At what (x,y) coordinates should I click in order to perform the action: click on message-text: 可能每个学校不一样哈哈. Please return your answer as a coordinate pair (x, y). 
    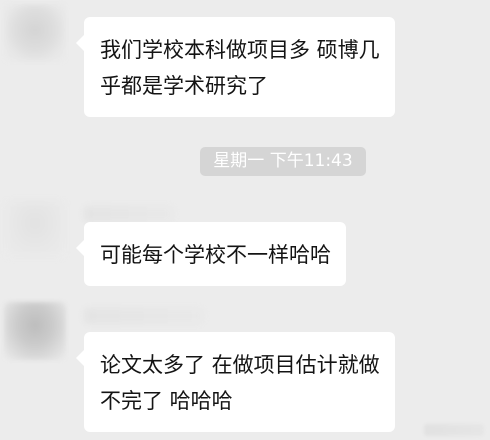
    Looking at the image, I should click on (215, 255).